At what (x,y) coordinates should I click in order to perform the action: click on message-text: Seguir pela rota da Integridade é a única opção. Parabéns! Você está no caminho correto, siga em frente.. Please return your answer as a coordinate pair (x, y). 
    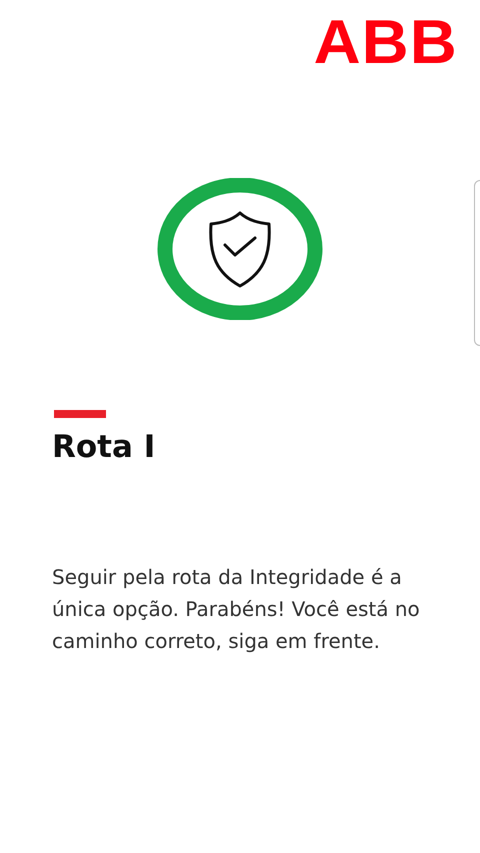
    Looking at the image, I should click on (236, 609).